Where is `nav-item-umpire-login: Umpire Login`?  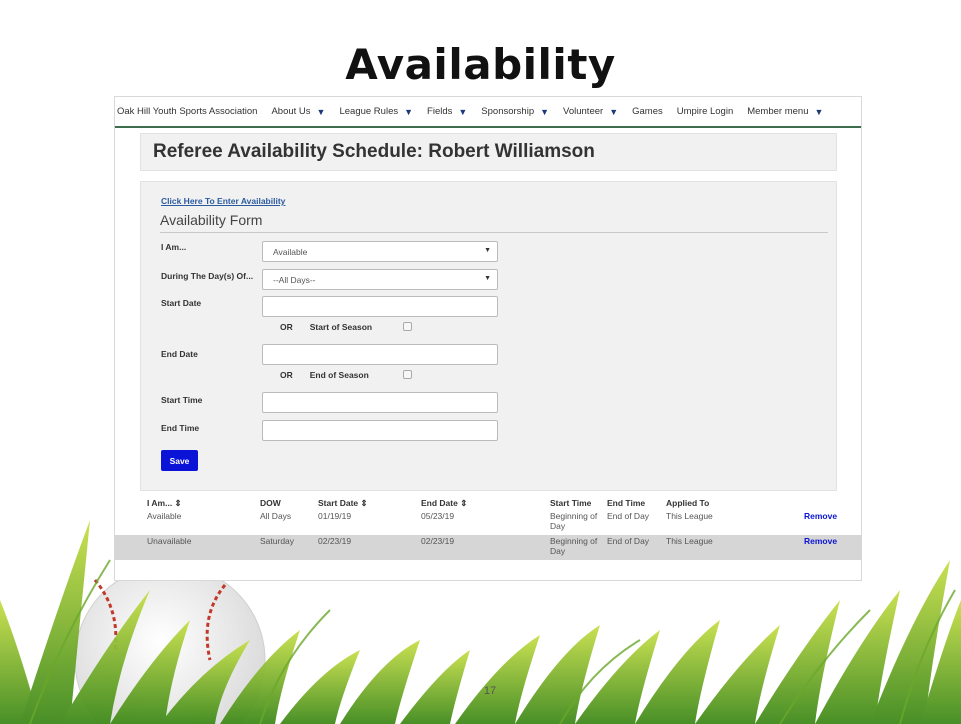
nav-item-umpire-login: Umpire Login is located at coordinates (705, 111).